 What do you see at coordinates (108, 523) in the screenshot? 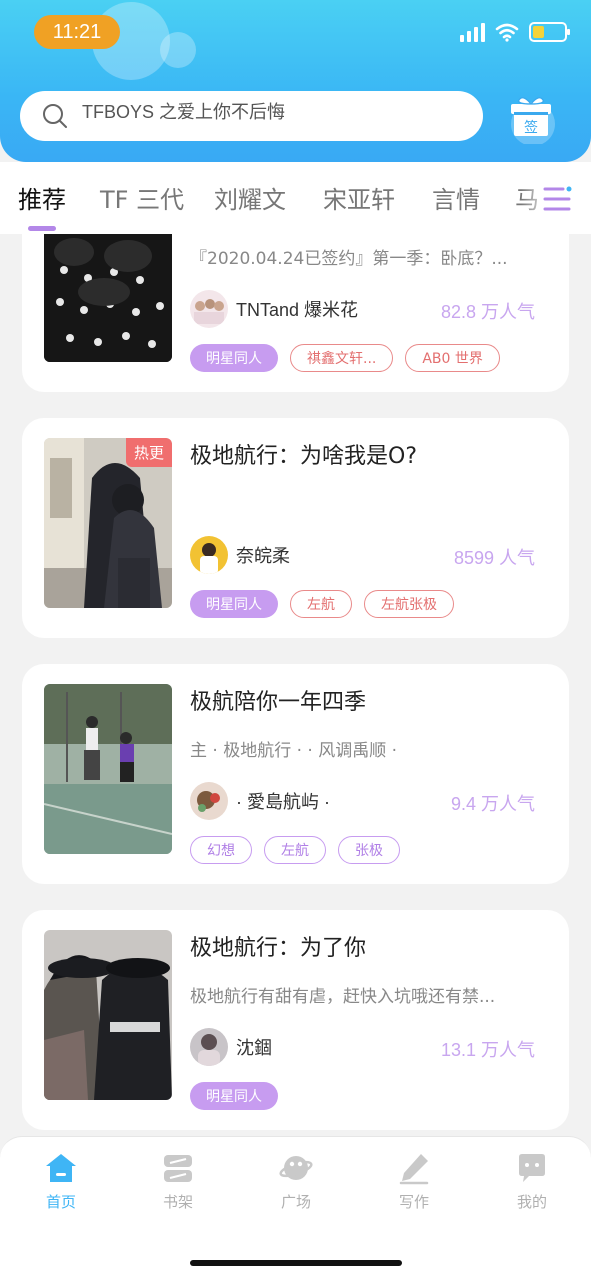
I see `book-cover: 热更` at bounding box center [108, 523].